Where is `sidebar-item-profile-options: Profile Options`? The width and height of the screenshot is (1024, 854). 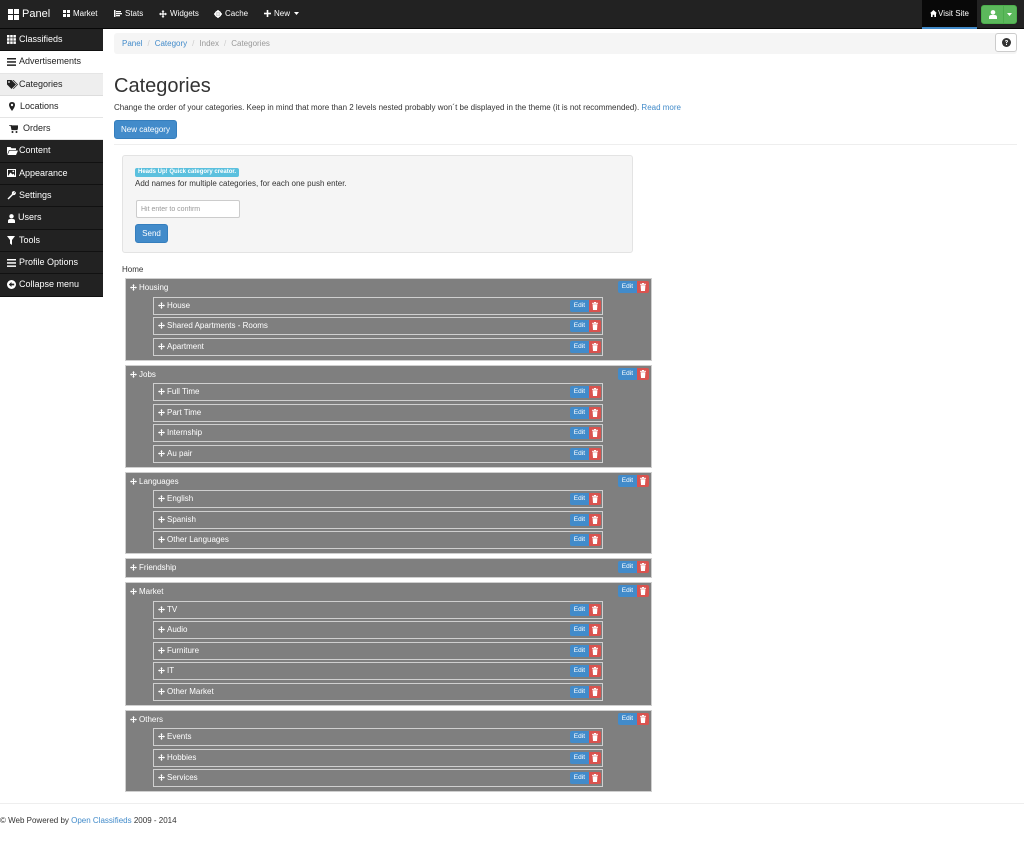
sidebar-item-profile-options: Profile Options is located at coordinates (51, 263).